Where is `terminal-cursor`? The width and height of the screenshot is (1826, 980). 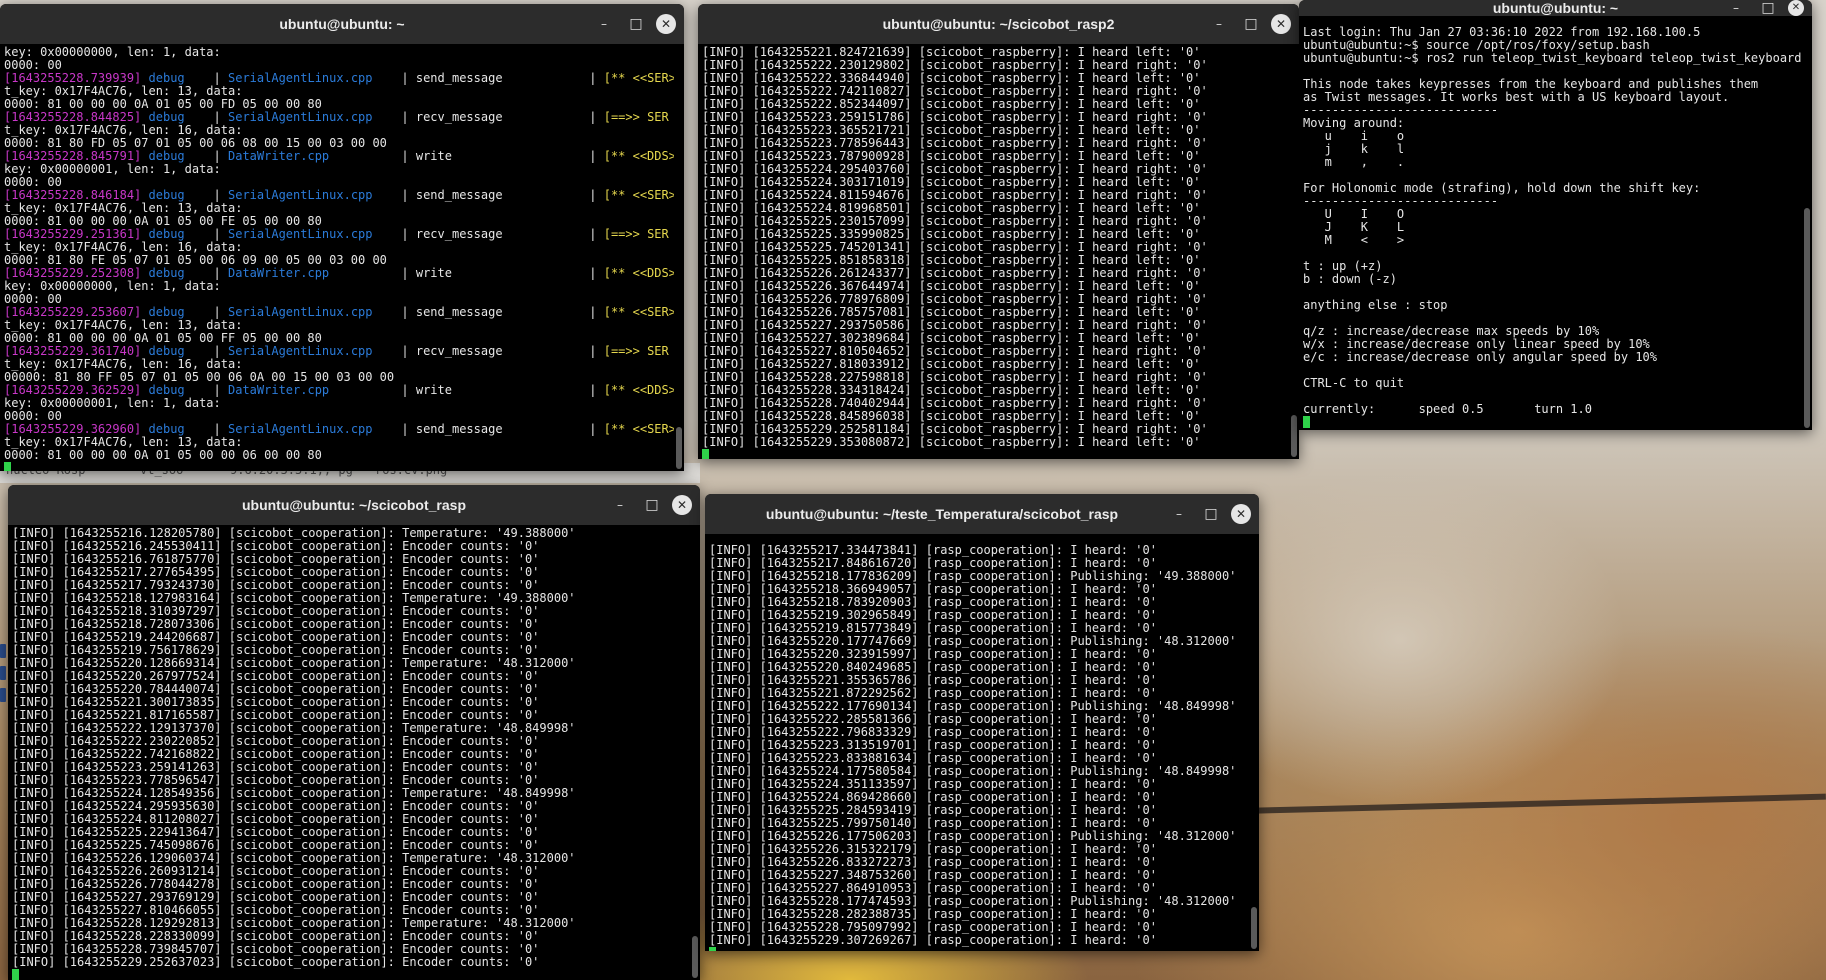 terminal-cursor is located at coordinates (712, 949).